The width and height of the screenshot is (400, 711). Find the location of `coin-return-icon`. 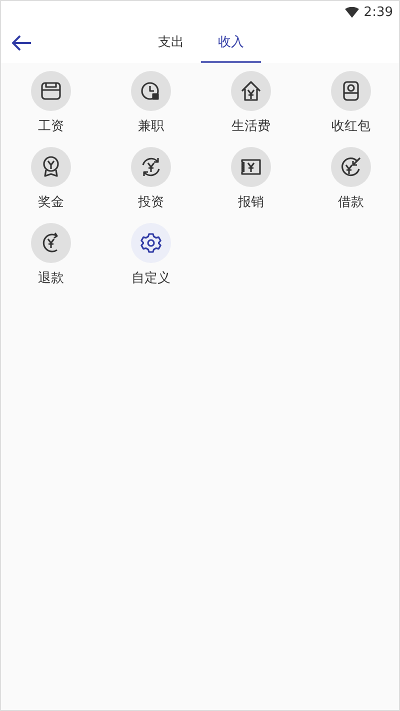

coin-return-icon is located at coordinates (51, 243).